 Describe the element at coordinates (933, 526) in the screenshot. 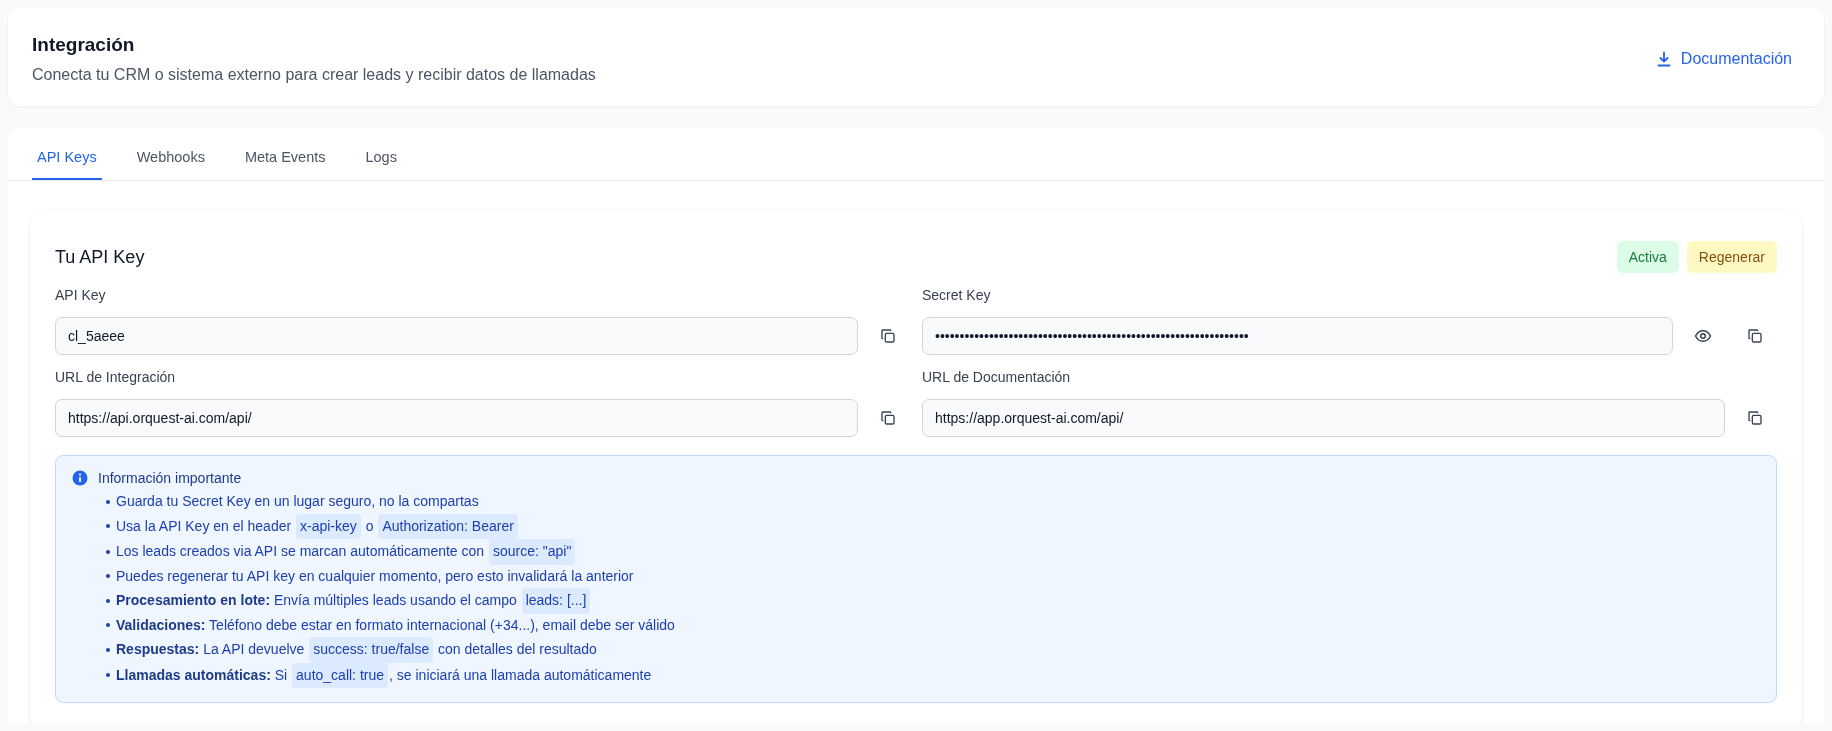

I see `info-item: Usa la API Key en el header x-api-key o Authorization: Bearer` at that location.